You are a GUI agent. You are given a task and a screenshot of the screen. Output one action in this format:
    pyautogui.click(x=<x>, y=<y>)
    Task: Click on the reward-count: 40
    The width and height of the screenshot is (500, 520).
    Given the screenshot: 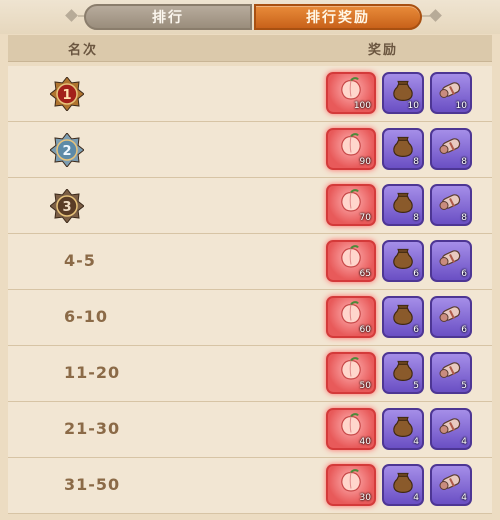 What is the action you would take?
    pyautogui.click(x=365, y=442)
    